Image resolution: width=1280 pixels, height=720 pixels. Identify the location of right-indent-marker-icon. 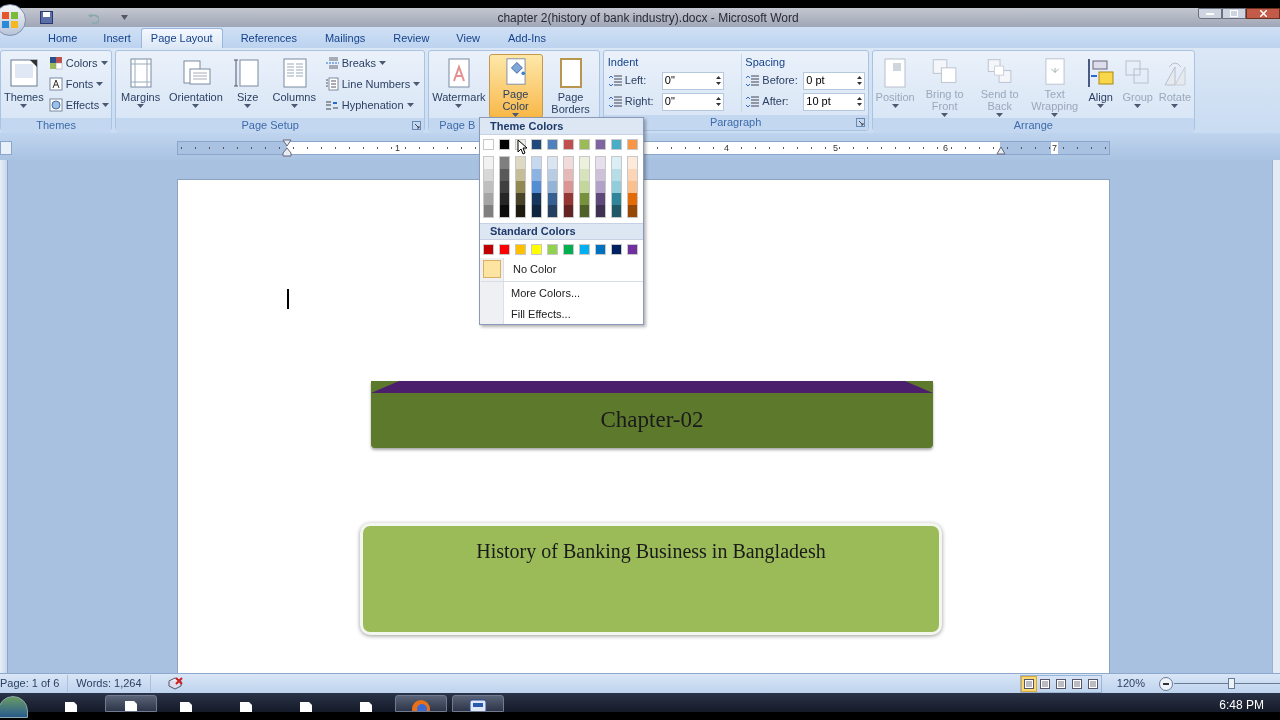
(1001, 150).